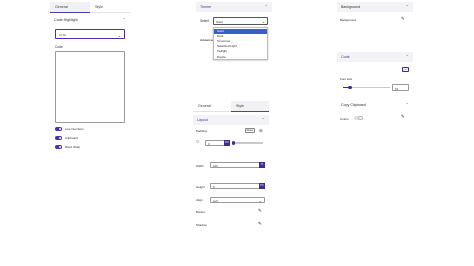 The height and width of the screenshot is (266, 474). Describe the element at coordinates (235, 186) in the screenshot. I see `height-input: 0` at that location.